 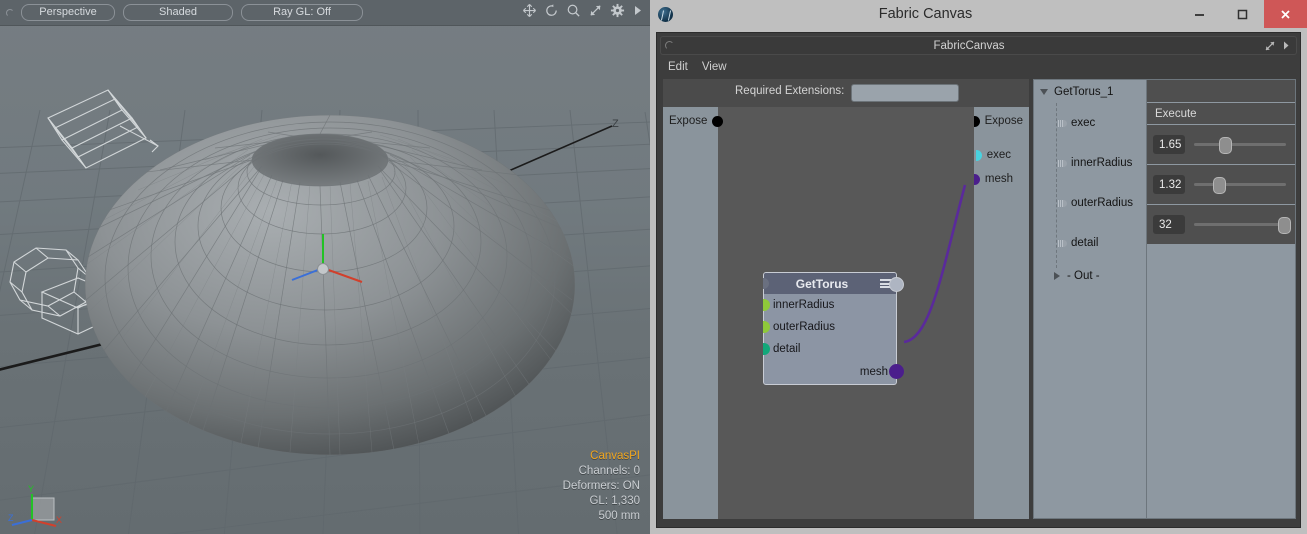 I want to click on innerradius-slider, so click(x=1240, y=144).